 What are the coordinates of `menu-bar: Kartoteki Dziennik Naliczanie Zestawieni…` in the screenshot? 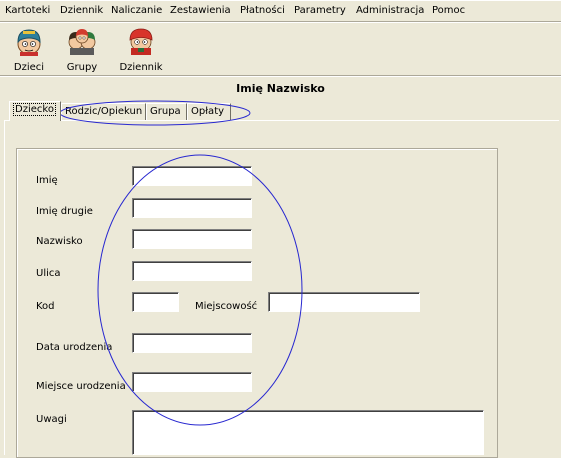 It's located at (280, 10).